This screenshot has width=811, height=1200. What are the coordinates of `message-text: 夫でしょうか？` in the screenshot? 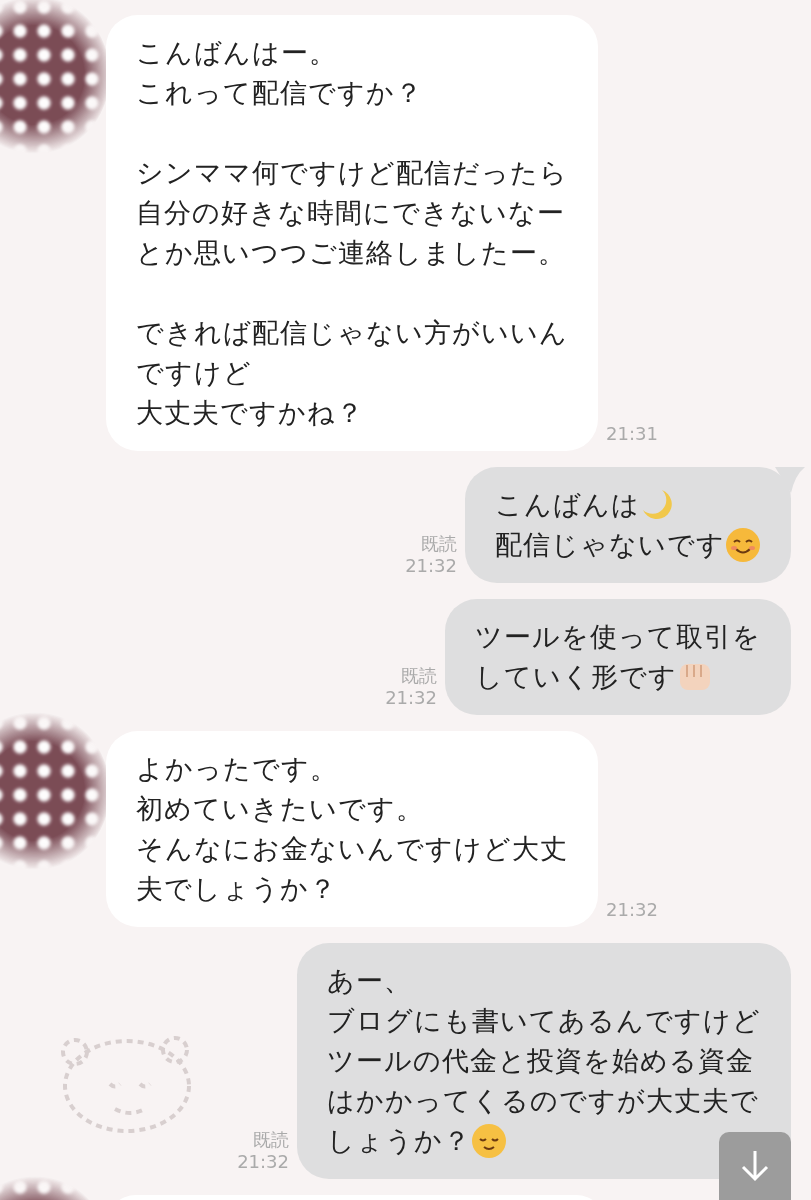 It's located at (236, 889).